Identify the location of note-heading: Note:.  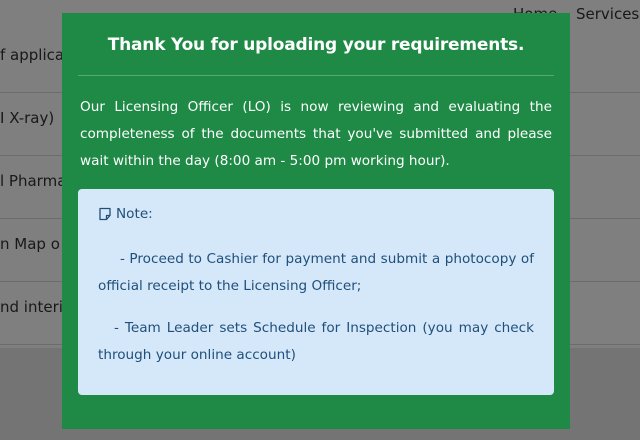
(316, 214).